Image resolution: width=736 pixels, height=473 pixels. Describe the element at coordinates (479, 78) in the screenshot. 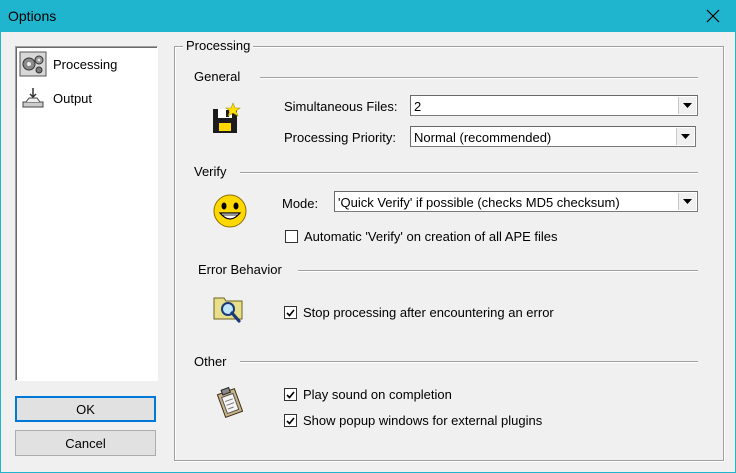

I see `general-divider` at that location.